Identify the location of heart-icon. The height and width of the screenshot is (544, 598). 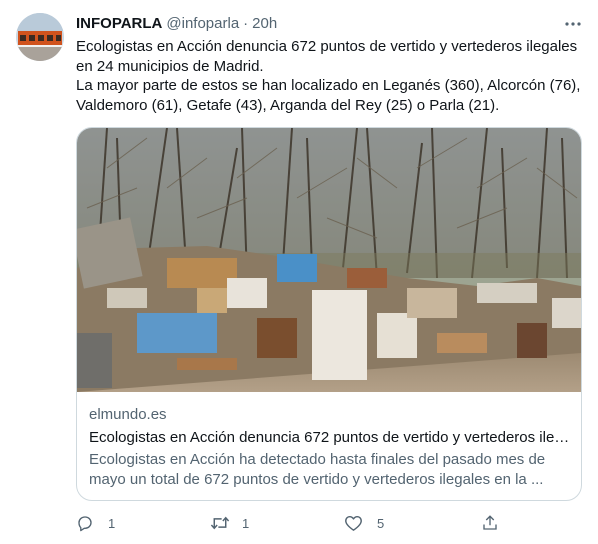
(353, 523).